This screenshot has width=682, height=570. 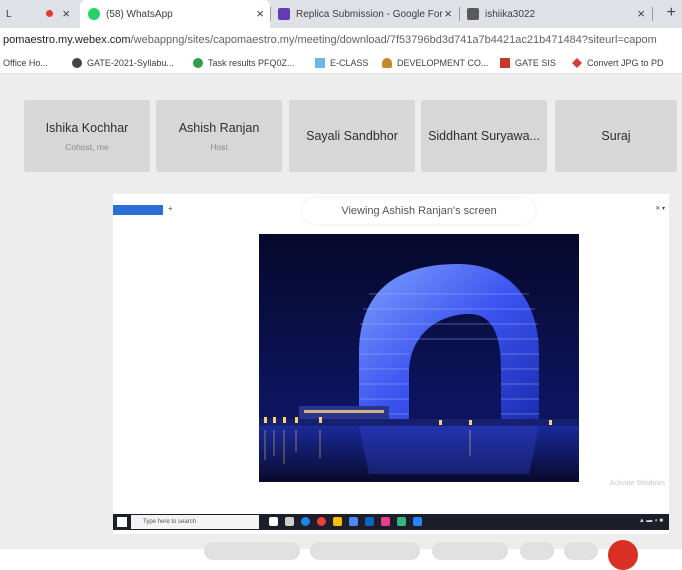 I want to click on tab-google-forms: Replica Submission - Google For ×, so click(x=365, y=14).